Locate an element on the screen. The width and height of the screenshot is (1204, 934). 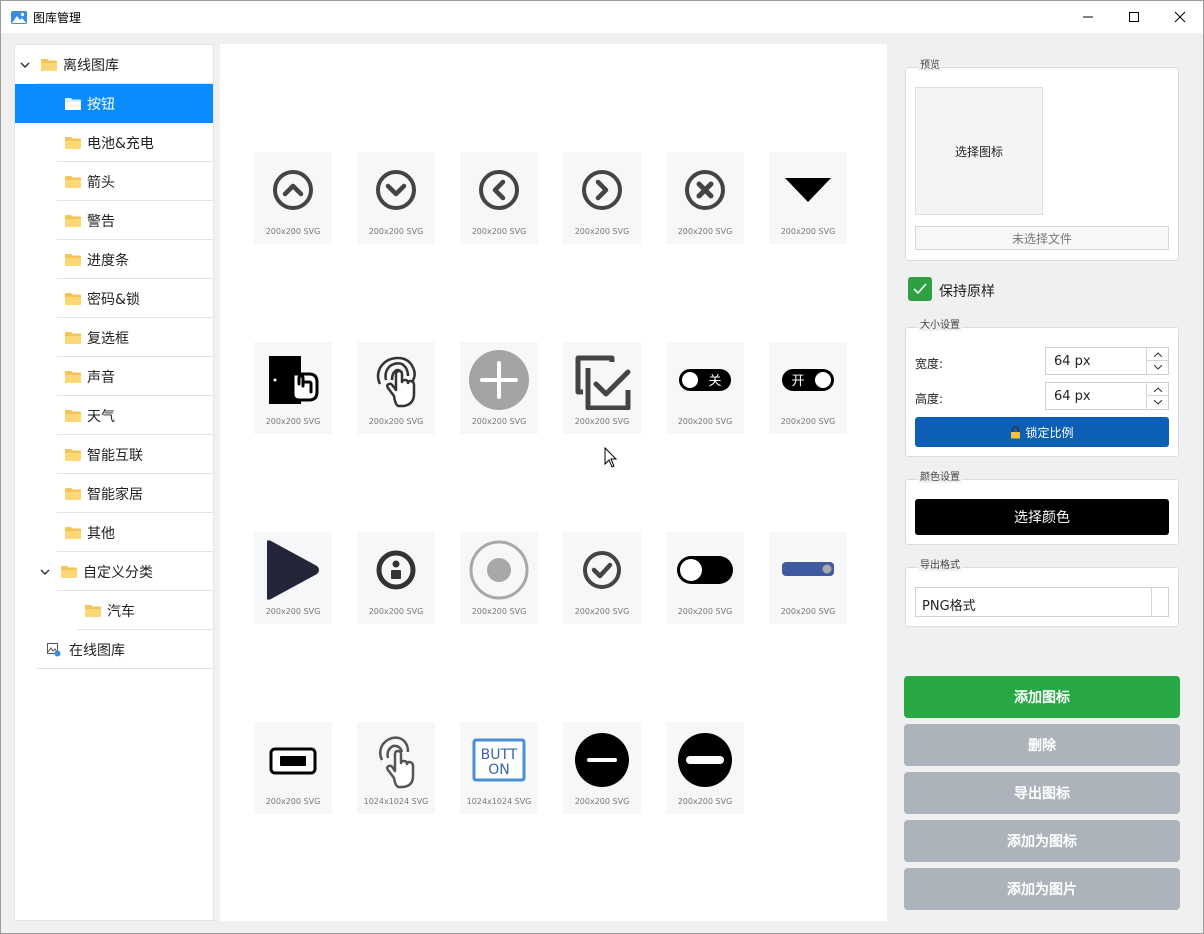
minimize-icon is located at coordinates (1088, 17).